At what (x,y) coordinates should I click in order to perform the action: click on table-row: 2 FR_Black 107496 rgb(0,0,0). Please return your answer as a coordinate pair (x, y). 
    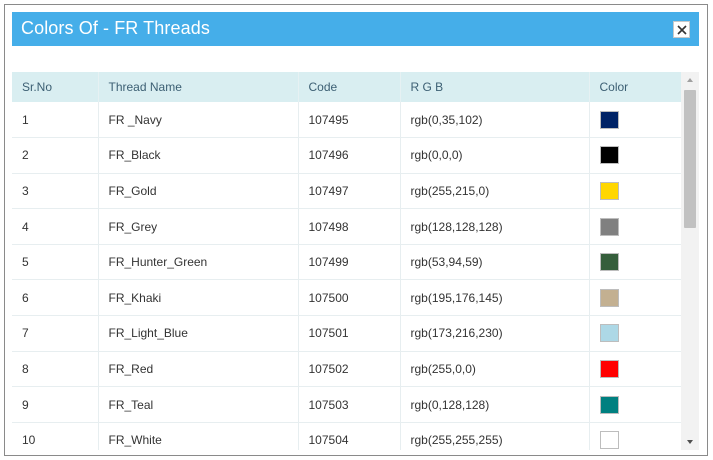
    Looking at the image, I should click on (346, 155).